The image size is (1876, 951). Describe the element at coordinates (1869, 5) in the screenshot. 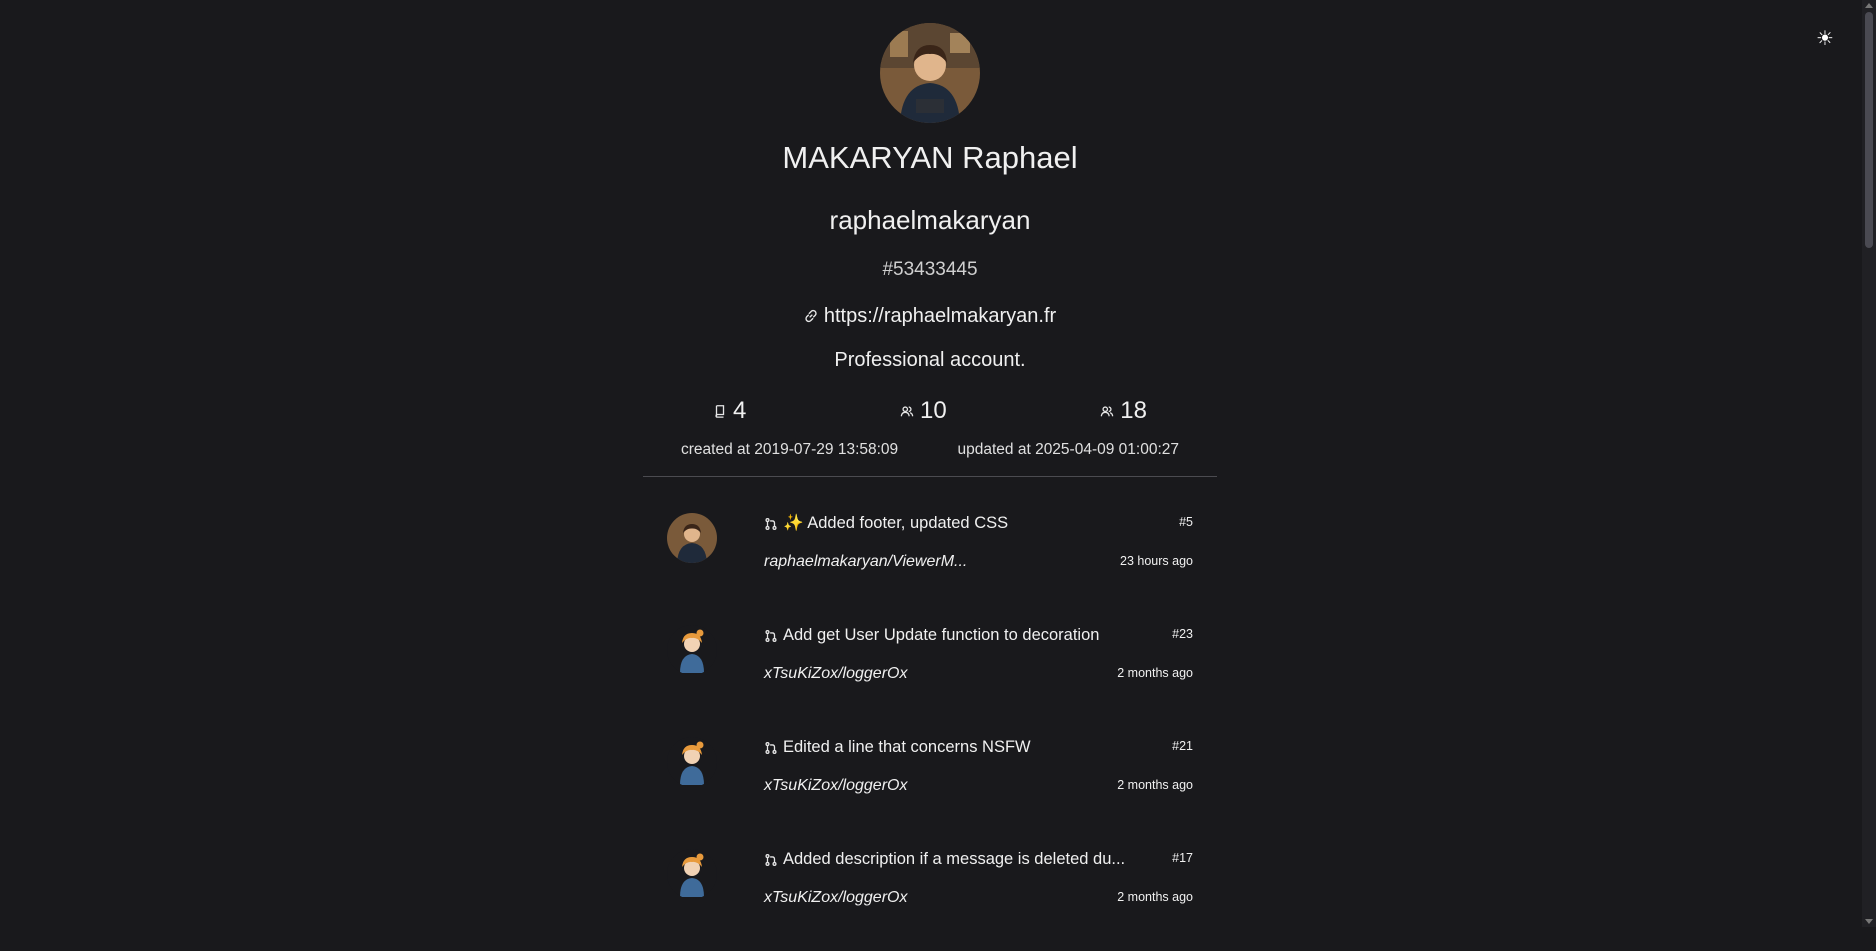

I see `scroll-up-arrow-icon` at that location.